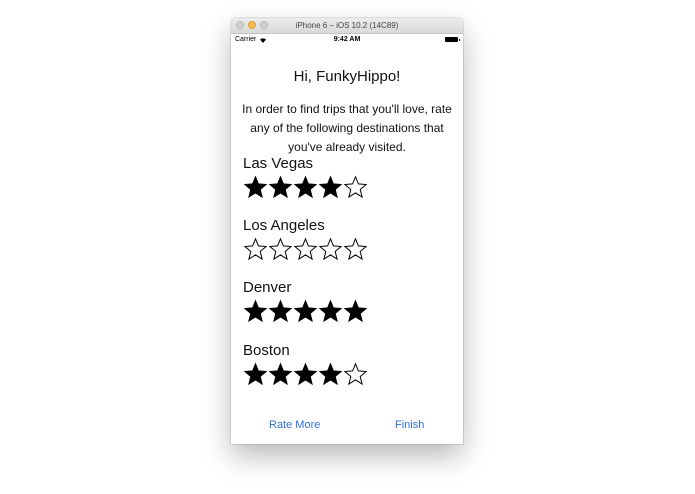  I want to click on window-title: iPhone 6 – iOS 10.2 (14C89), so click(347, 25).